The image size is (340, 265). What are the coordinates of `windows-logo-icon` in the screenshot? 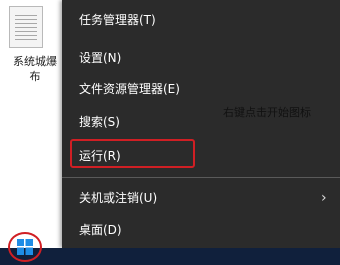 It's located at (25, 247).